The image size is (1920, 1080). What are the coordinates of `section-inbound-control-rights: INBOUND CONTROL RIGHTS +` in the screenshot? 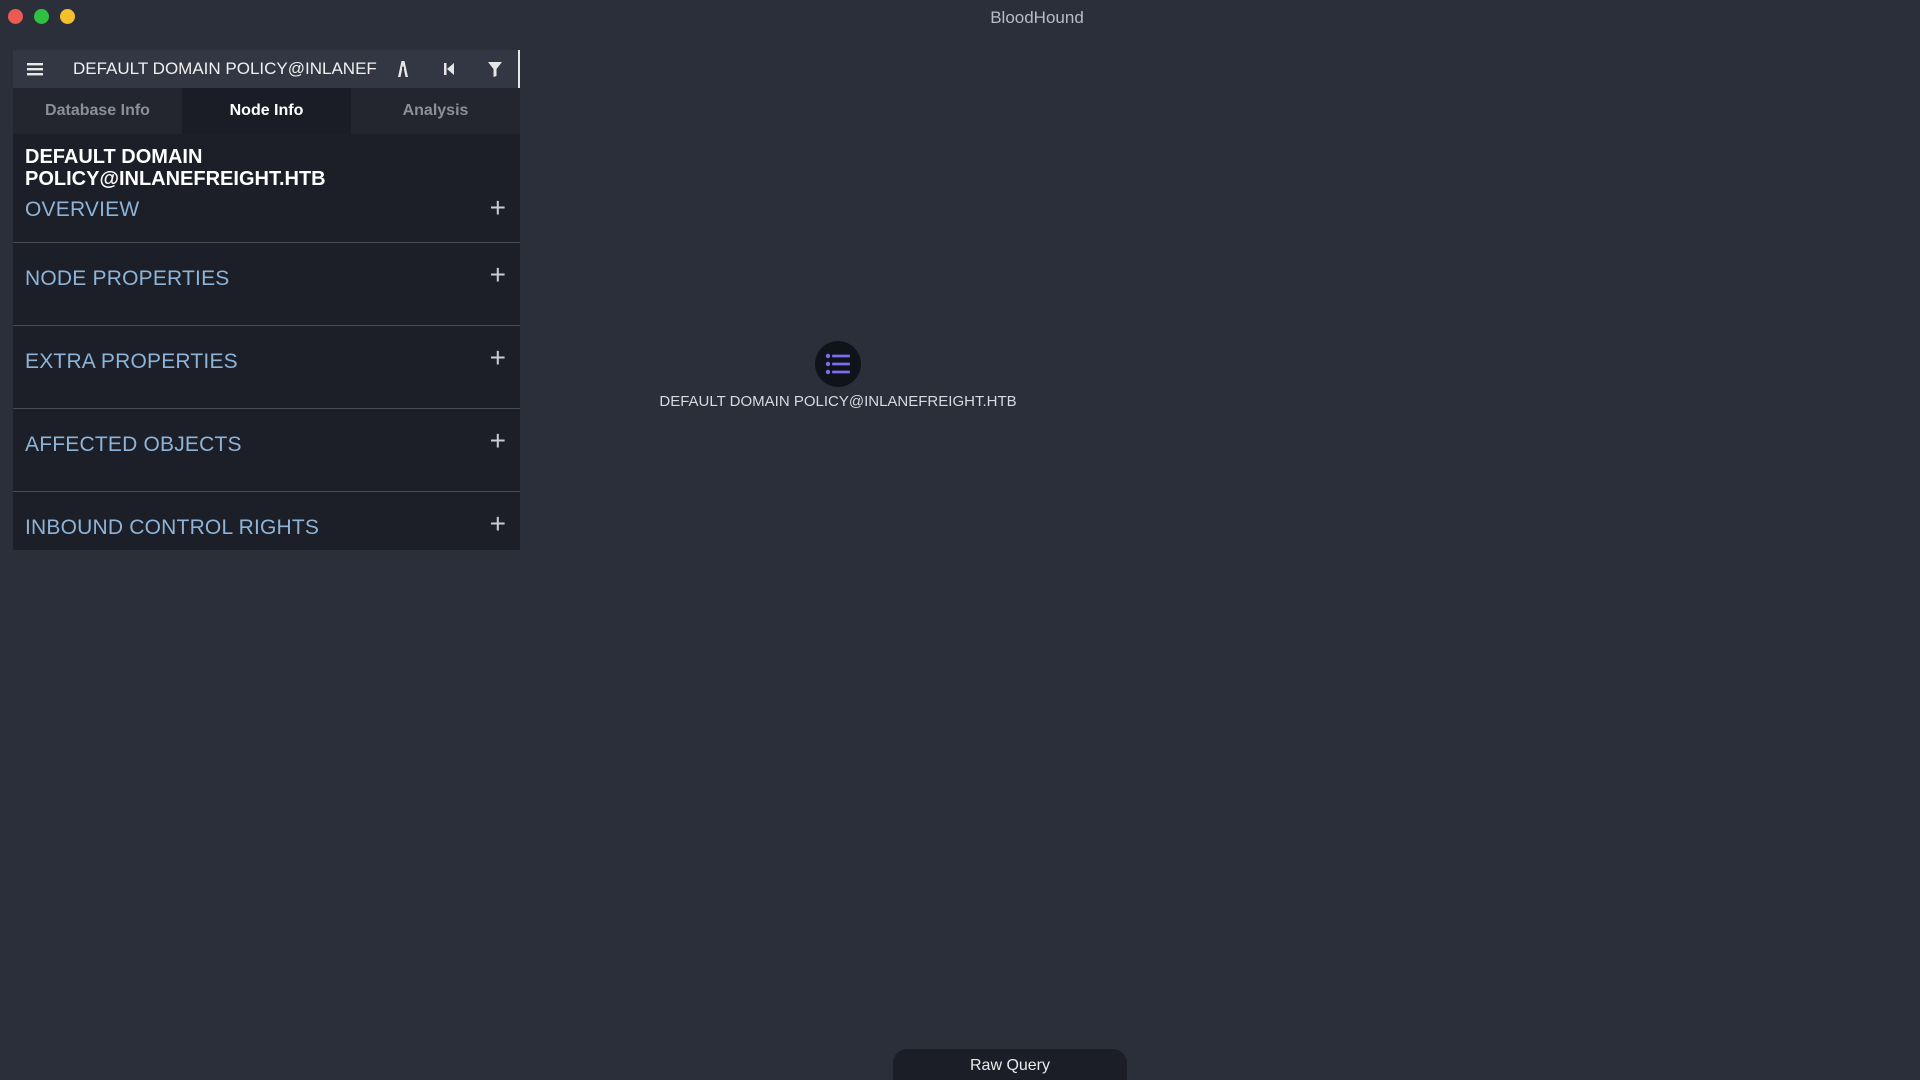 It's located at (266, 521).